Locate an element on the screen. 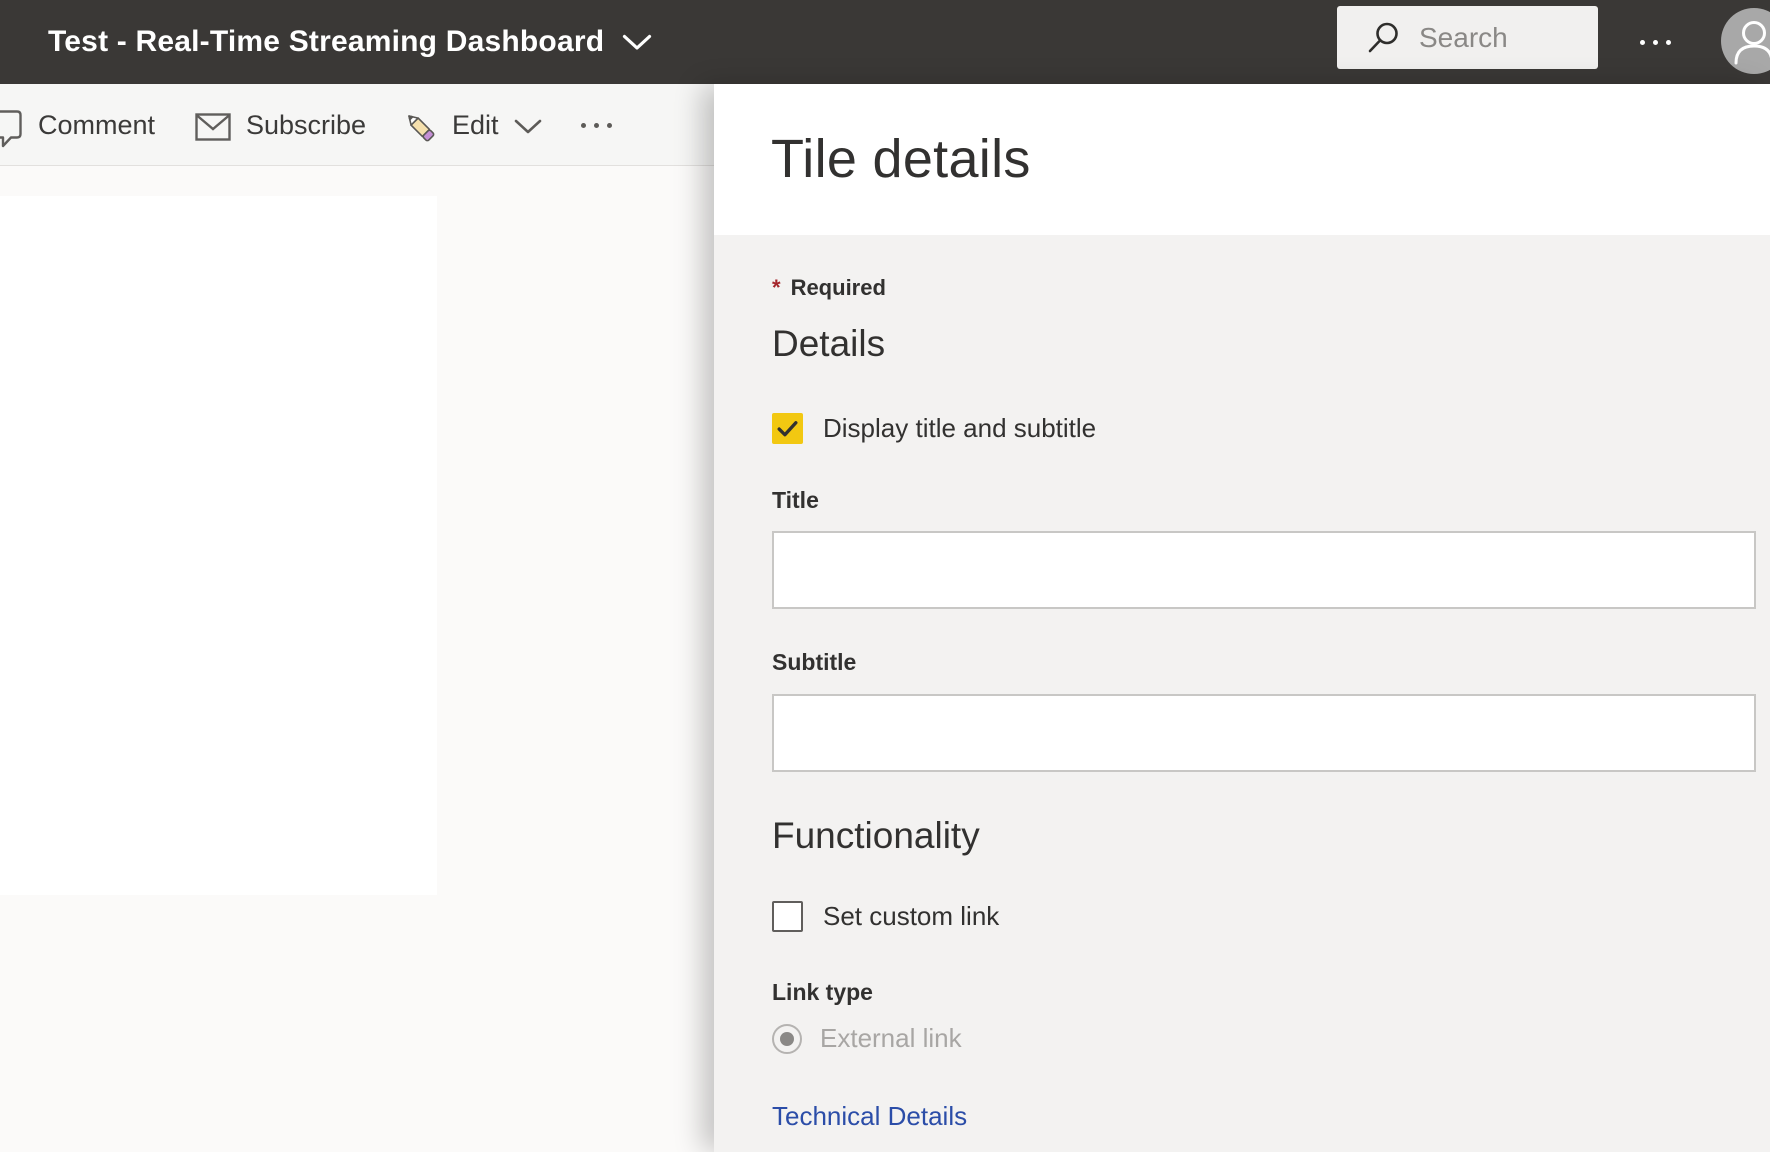 This screenshot has width=1770, height=1152. subtitle-input is located at coordinates (1264, 733).